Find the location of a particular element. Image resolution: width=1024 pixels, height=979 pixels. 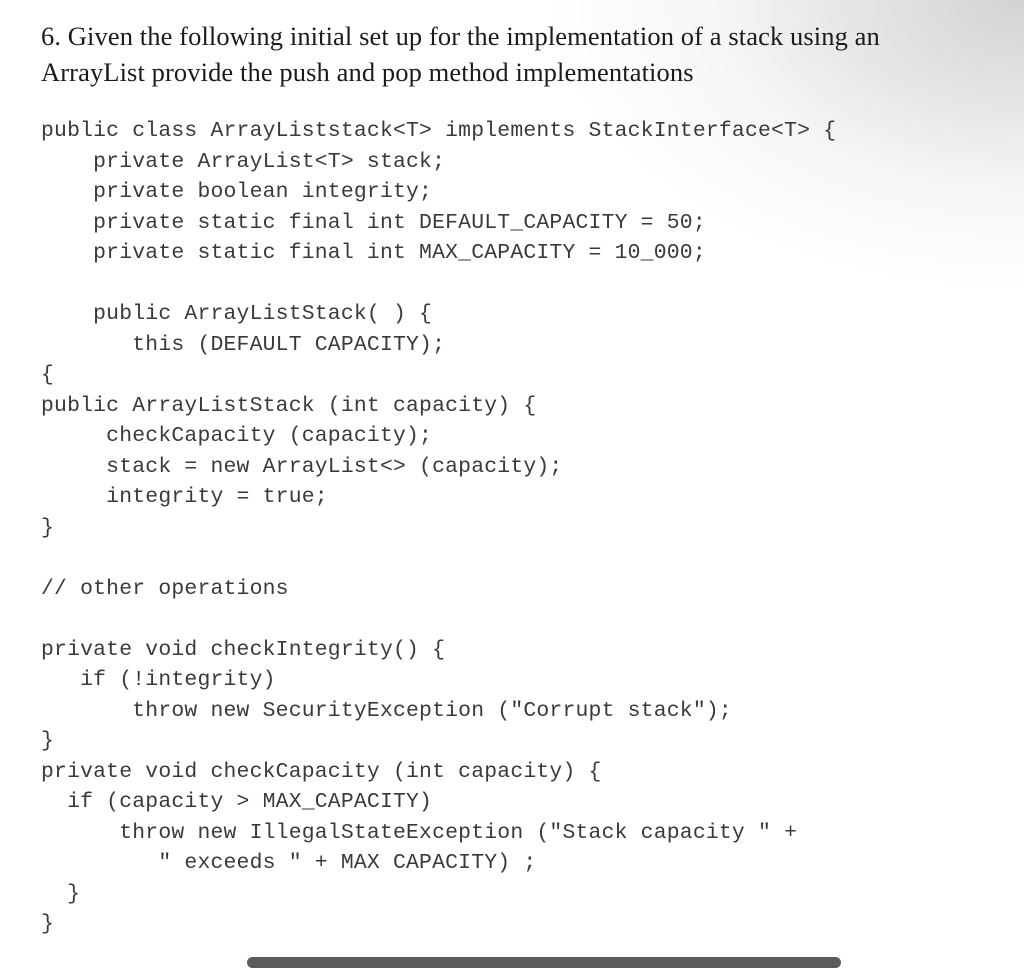

code-line: " exceeds " + MAX CAPACITY) ; is located at coordinates (289, 863).